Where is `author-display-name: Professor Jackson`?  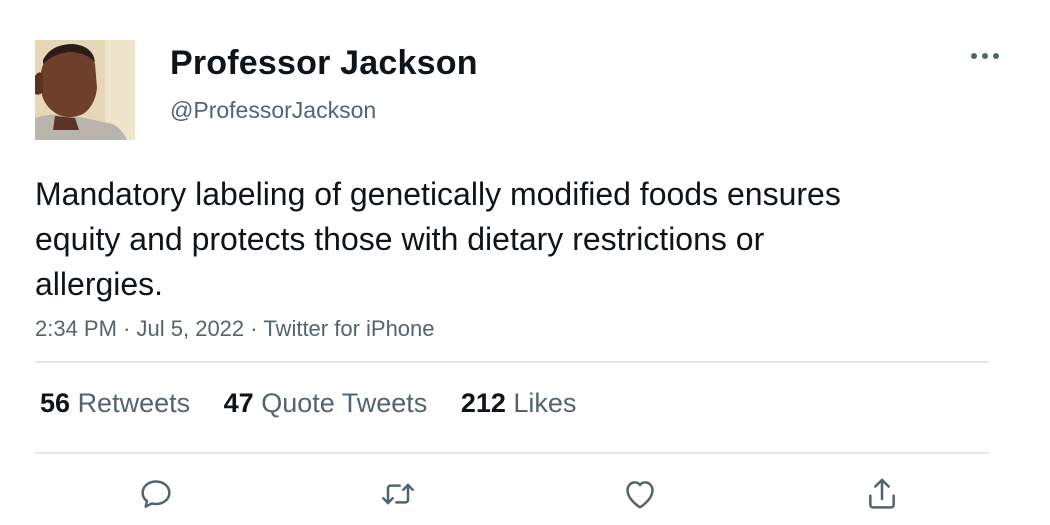
author-display-name: Professor Jackson is located at coordinates (324, 63).